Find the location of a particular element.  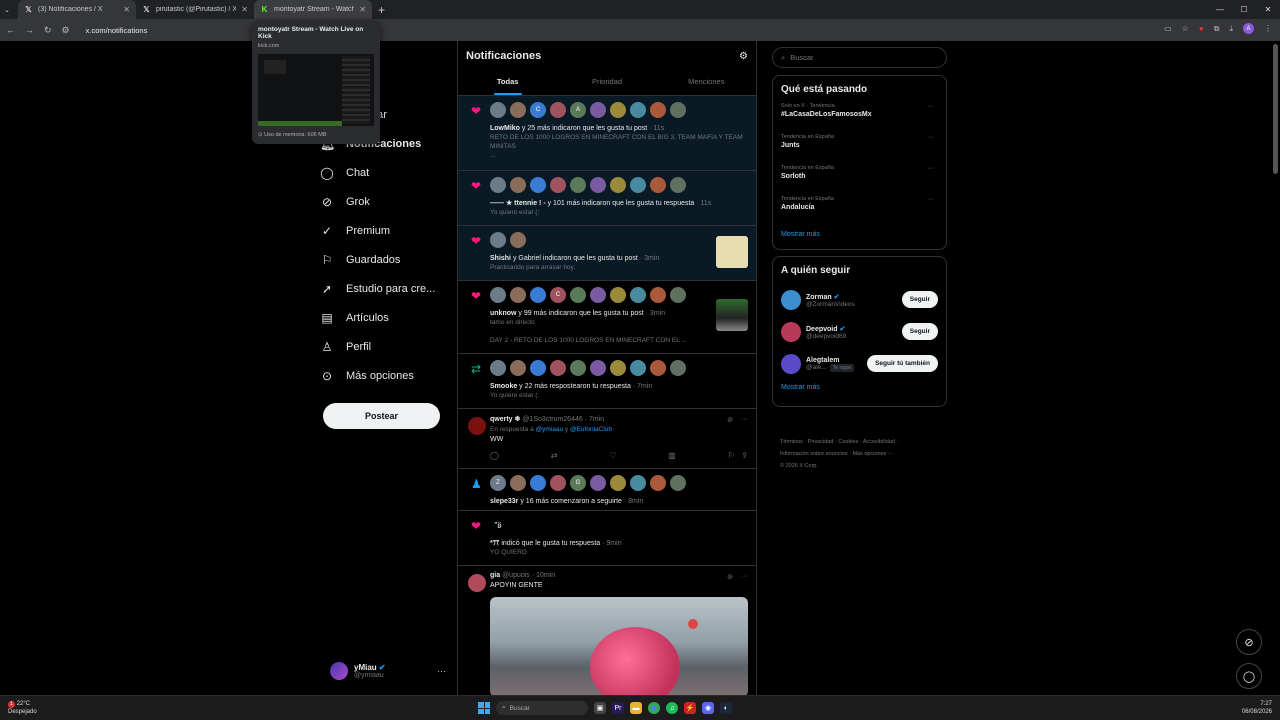

discord-icon: ◉ is located at coordinates (708, 708).